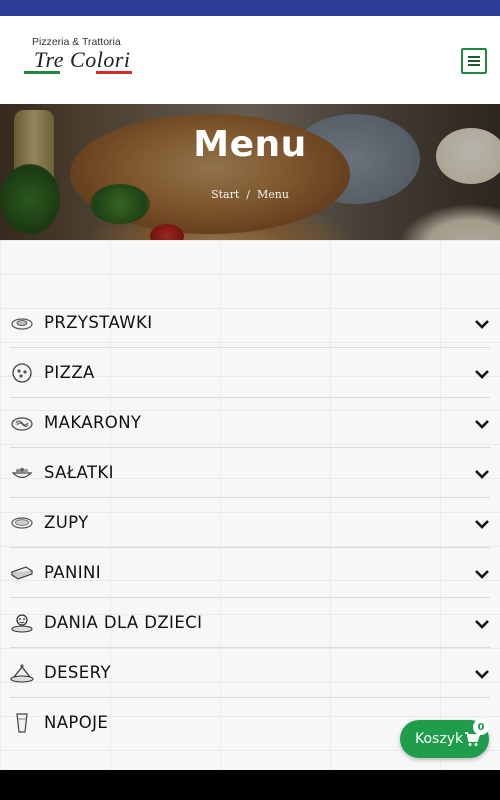 This screenshot has width=500, height=800. Describe the element at coordinates (22, 623) in the screenshot. I see `kids-meal-icon` at that location.